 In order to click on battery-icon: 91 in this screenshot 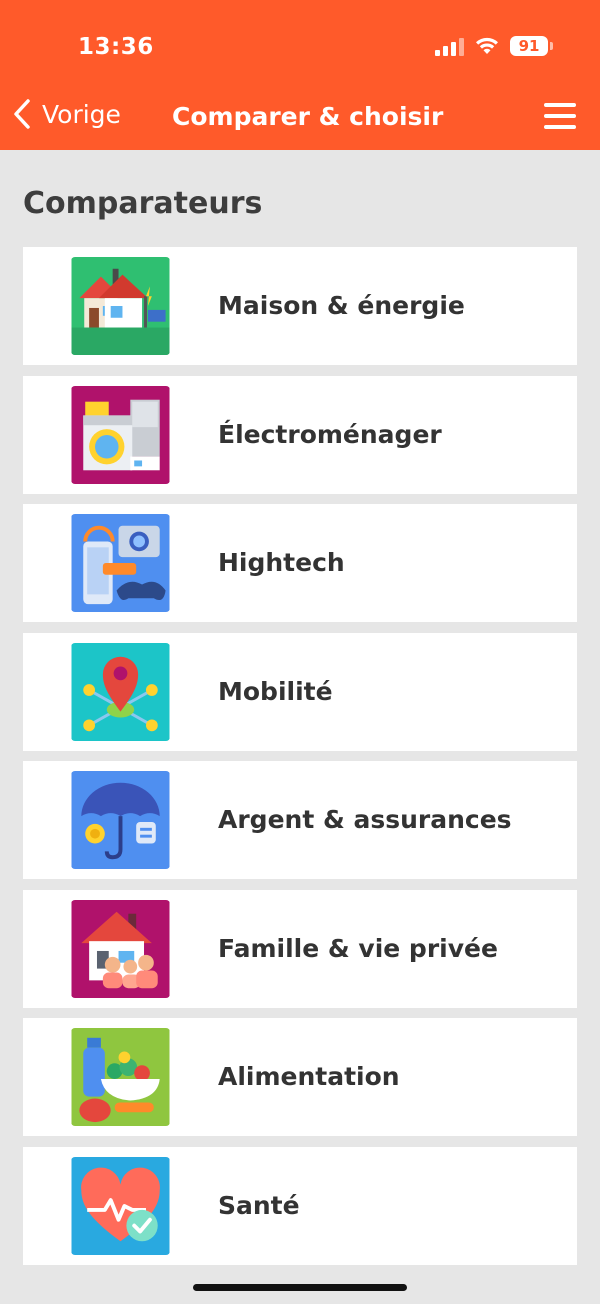, I will do `click(531, 46)`.